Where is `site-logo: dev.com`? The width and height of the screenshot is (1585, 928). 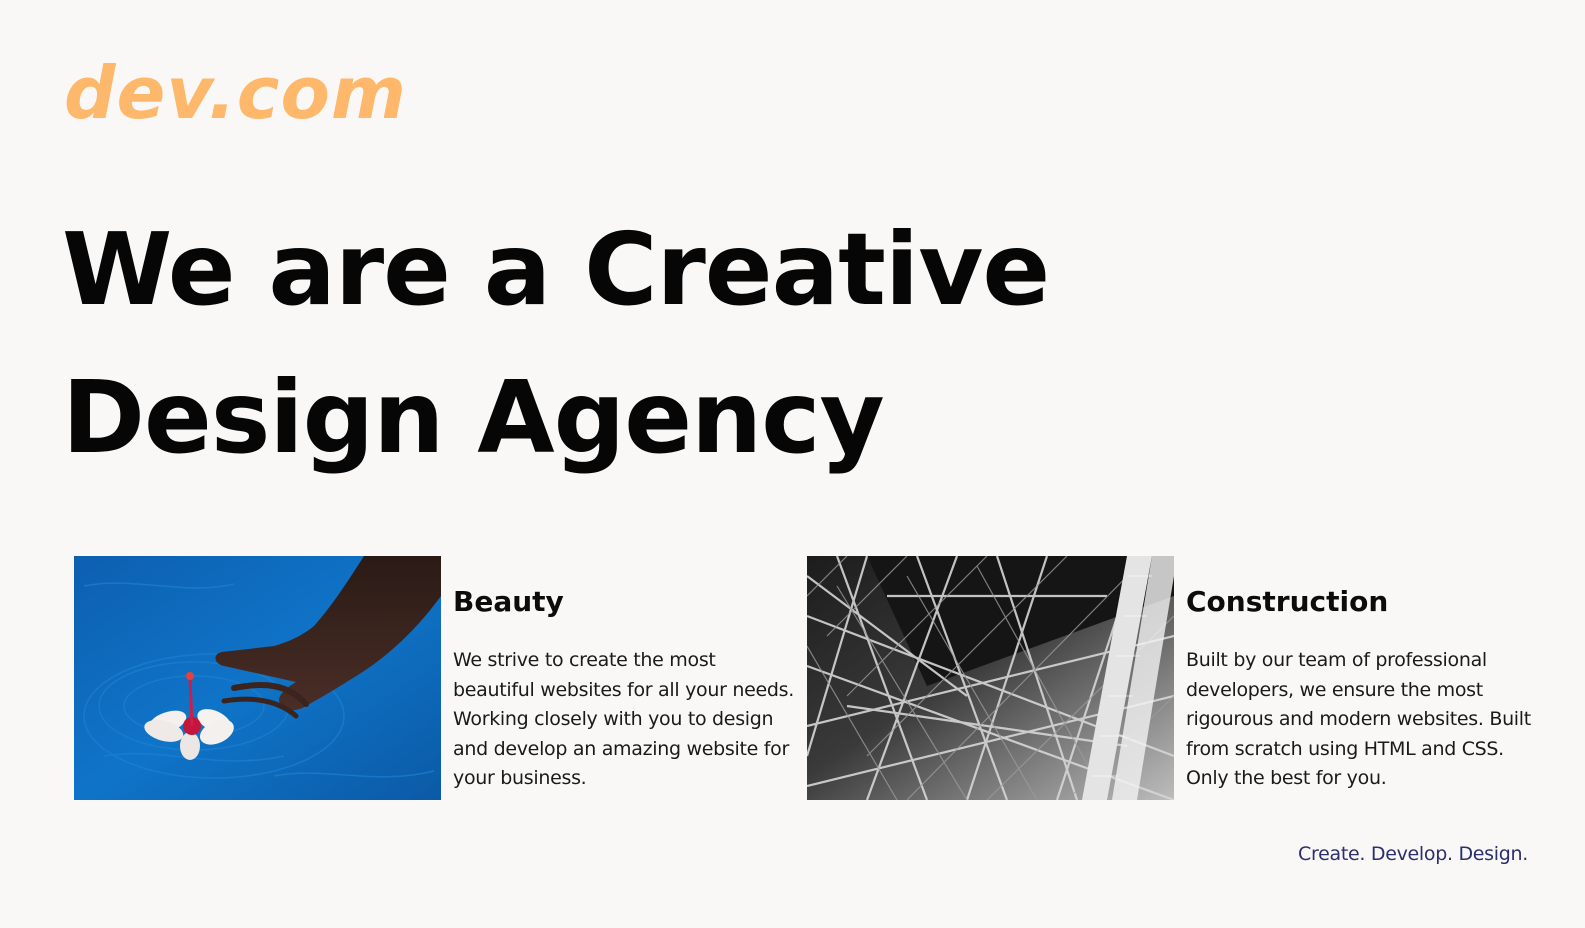 site-logo: dev.com is located at coordinates (235, 93).